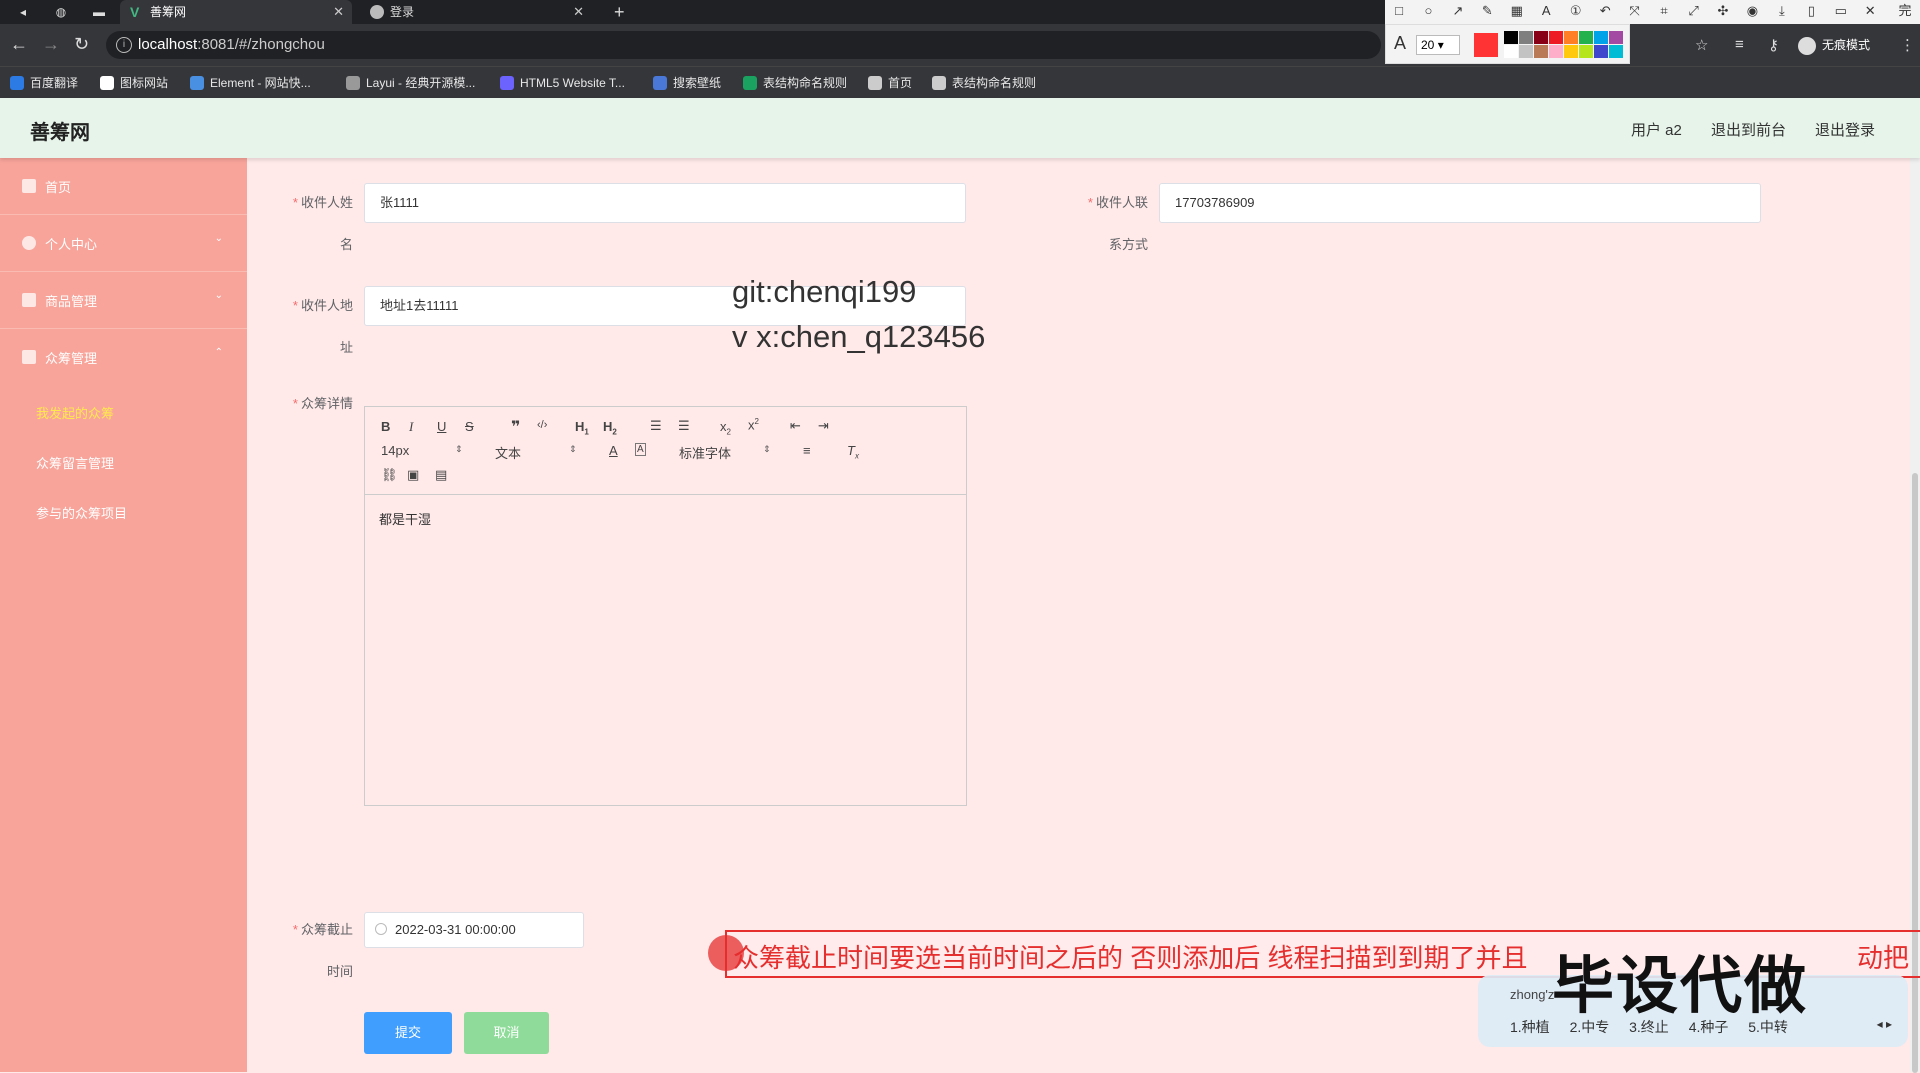 The height and width of the screenshot is (1073, 1920). Describe the element at coordinates (1605, 11) in the screenshot. I see `undo-icon: ↶` at that location.